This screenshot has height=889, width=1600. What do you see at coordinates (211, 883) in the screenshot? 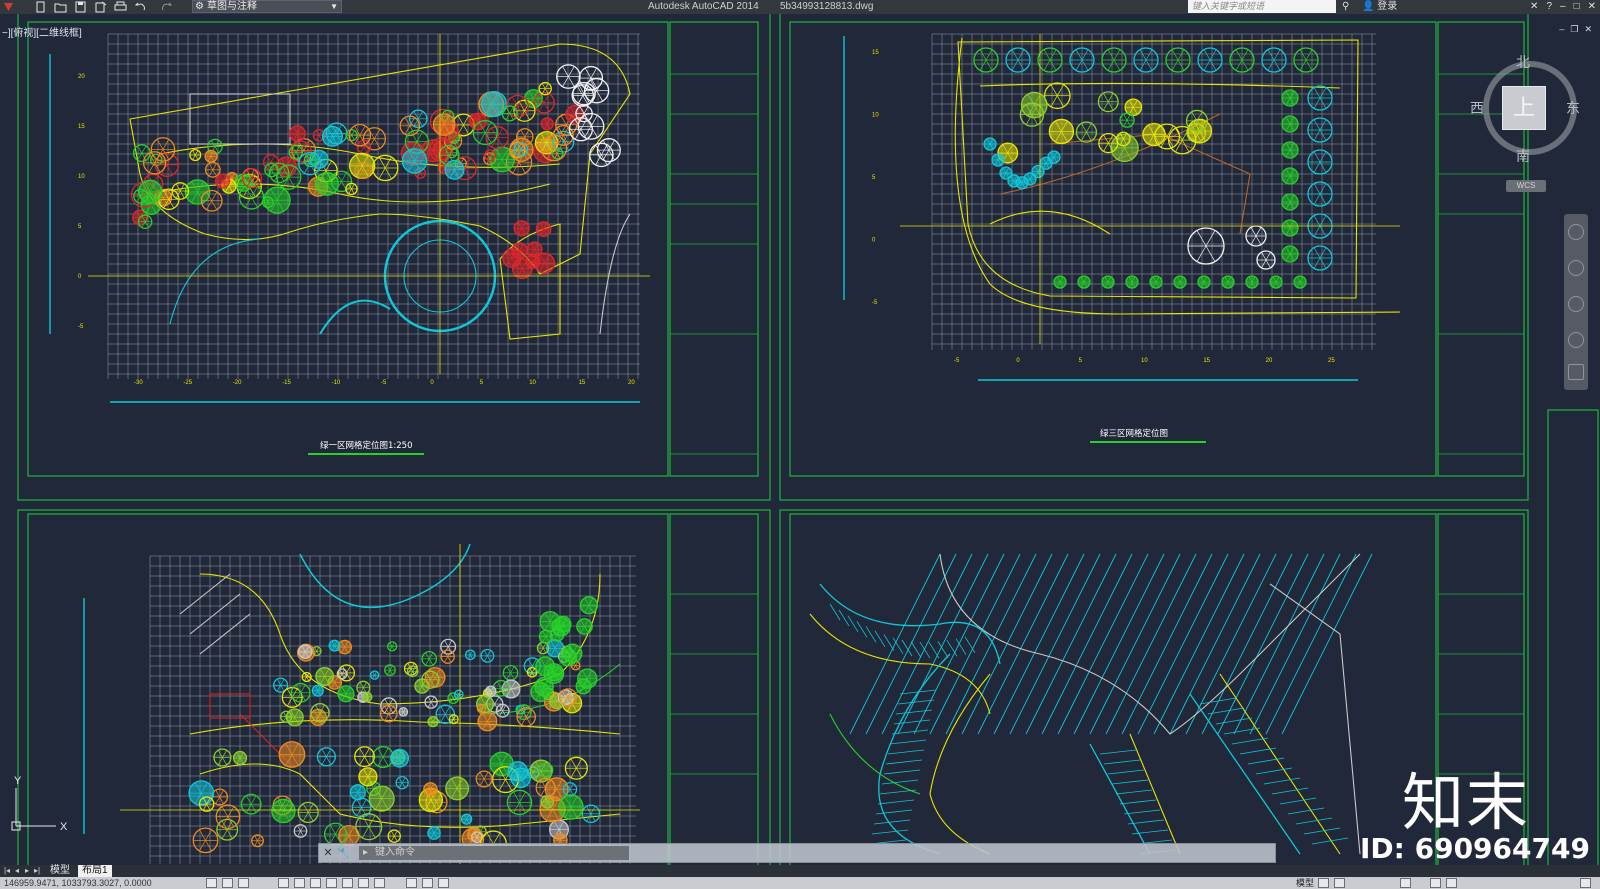
I see `snap-icon` at bounding box center [211, 883].